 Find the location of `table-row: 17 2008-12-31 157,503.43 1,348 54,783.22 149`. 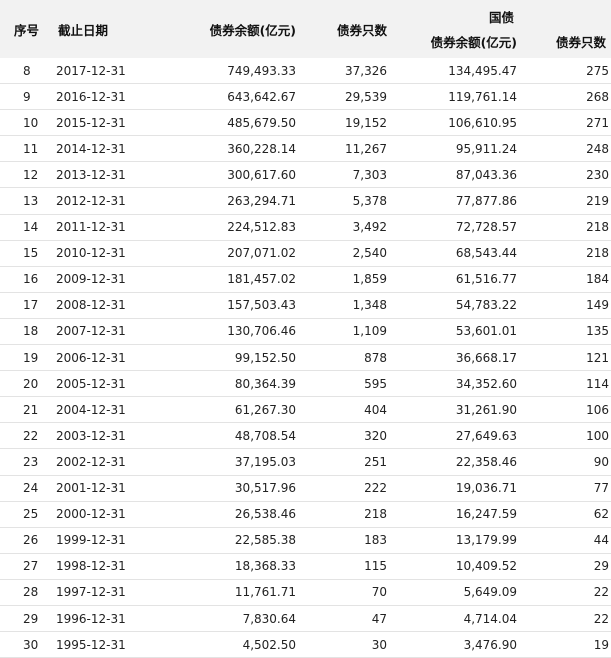

table-row: 17 2008-12-31 157,503.43 1,348 54,783.22 149 is located at coordinates (305, 305).